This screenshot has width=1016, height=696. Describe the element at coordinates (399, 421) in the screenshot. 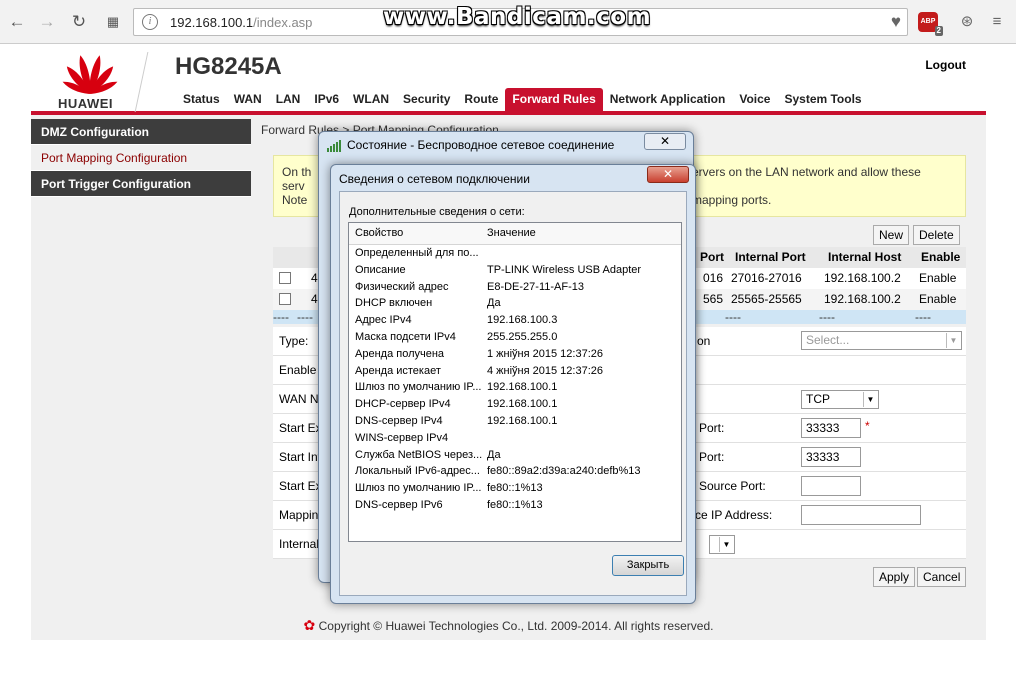

I see `property-cell: DNS-сервер IPv4` at that location.